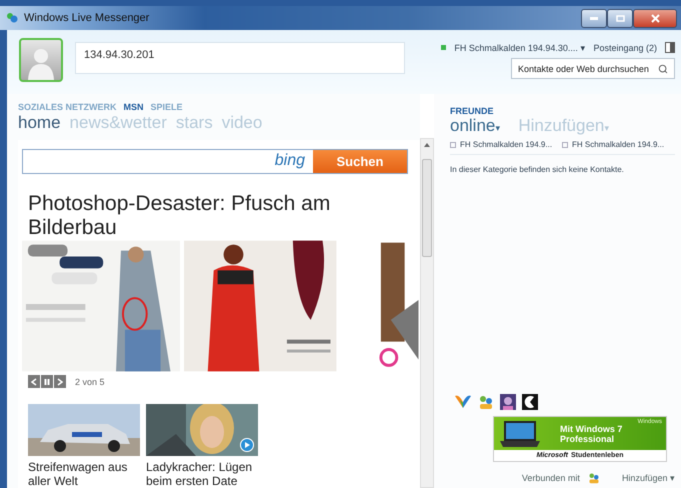 The width and height of the screenshot is (681, 488). I want to click on maximize-icon, so click(620, 18).